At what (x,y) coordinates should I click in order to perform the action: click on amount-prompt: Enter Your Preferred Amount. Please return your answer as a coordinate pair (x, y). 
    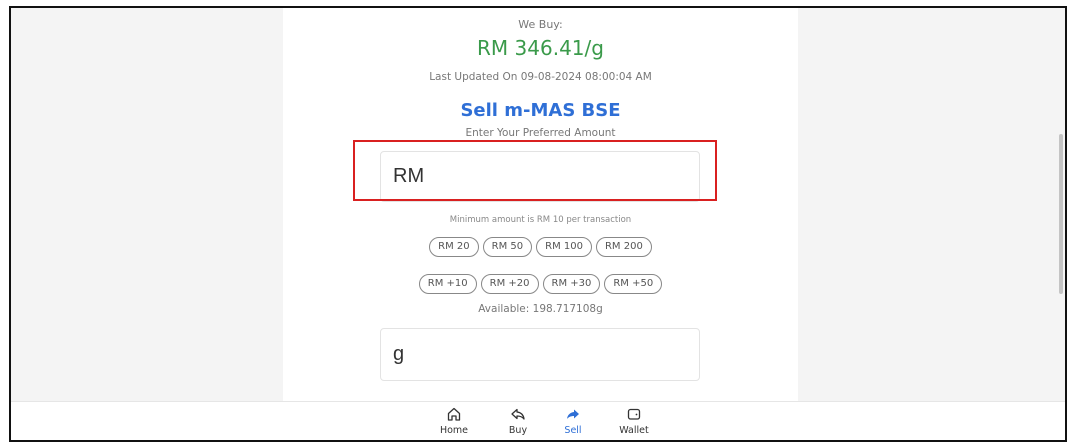
    Looking at the image, I should click on (540, 133).